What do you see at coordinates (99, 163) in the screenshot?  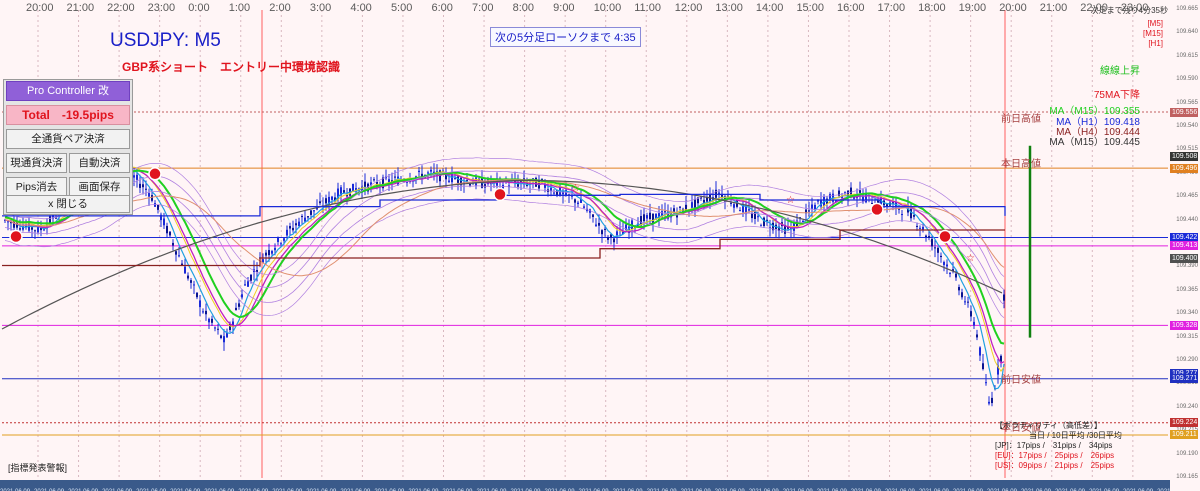 I see `auto-close-button: 自動決済` at bounding box center [99, 163].